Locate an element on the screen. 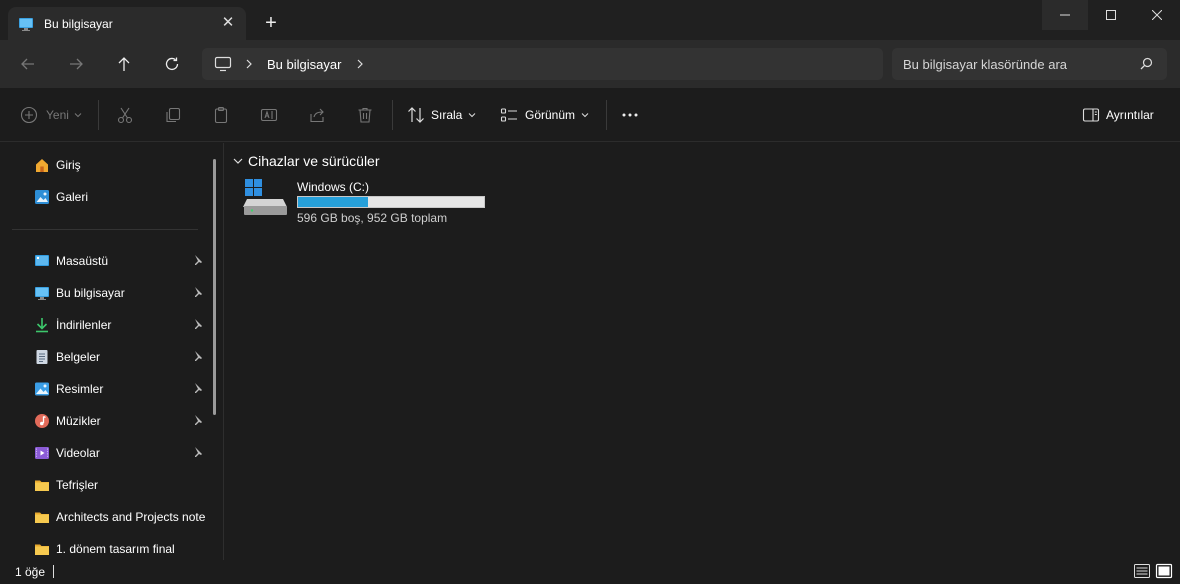 Image resolution: width=1180 pixels, height=584 pixels. music-icon is located at coordinates (42, 421).